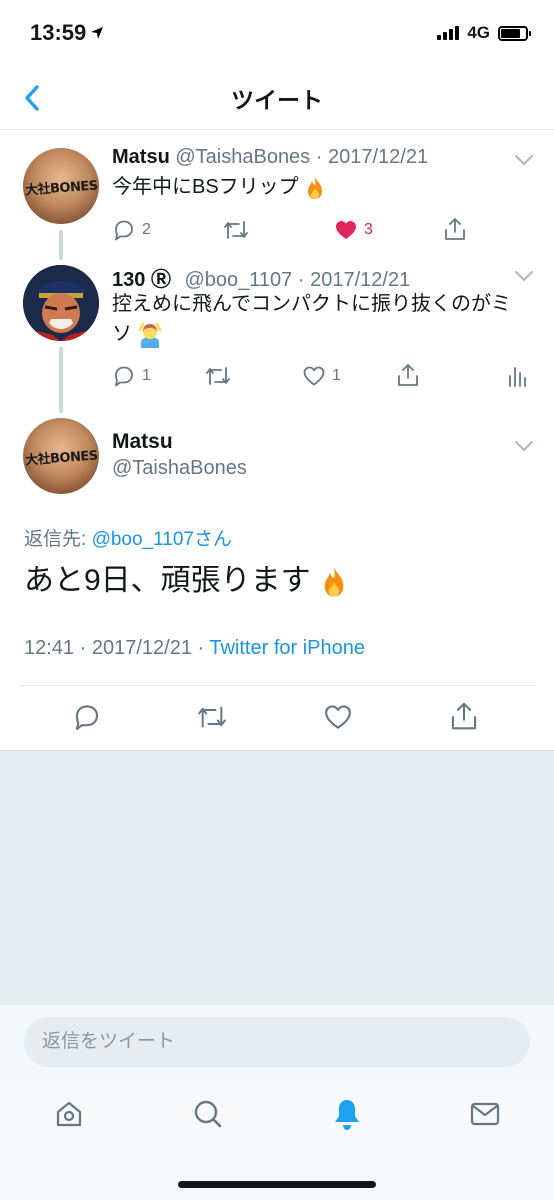 This screenshot has height=1200, width=554. Describe the element at coordinates (162, 539) in the screenshot. I see `reply-to-handle: @boo_1107さん` at that location.